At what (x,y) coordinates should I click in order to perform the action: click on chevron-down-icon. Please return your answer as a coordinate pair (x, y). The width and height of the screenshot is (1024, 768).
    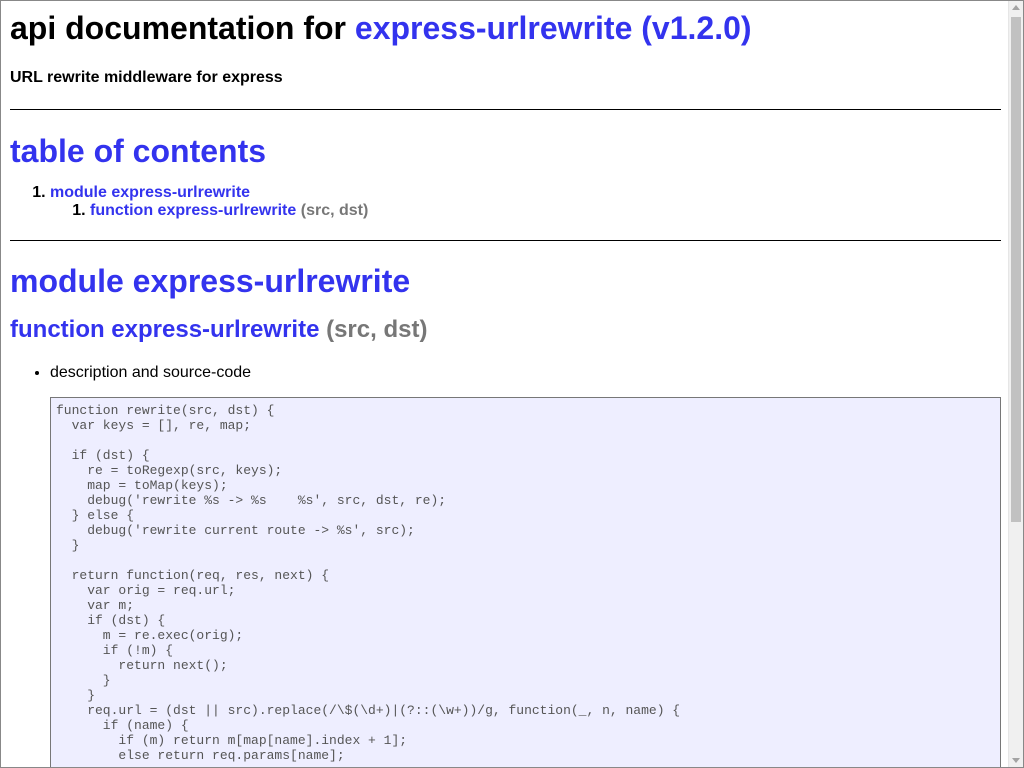
    Looking at the image, I should click on (1016, 760).